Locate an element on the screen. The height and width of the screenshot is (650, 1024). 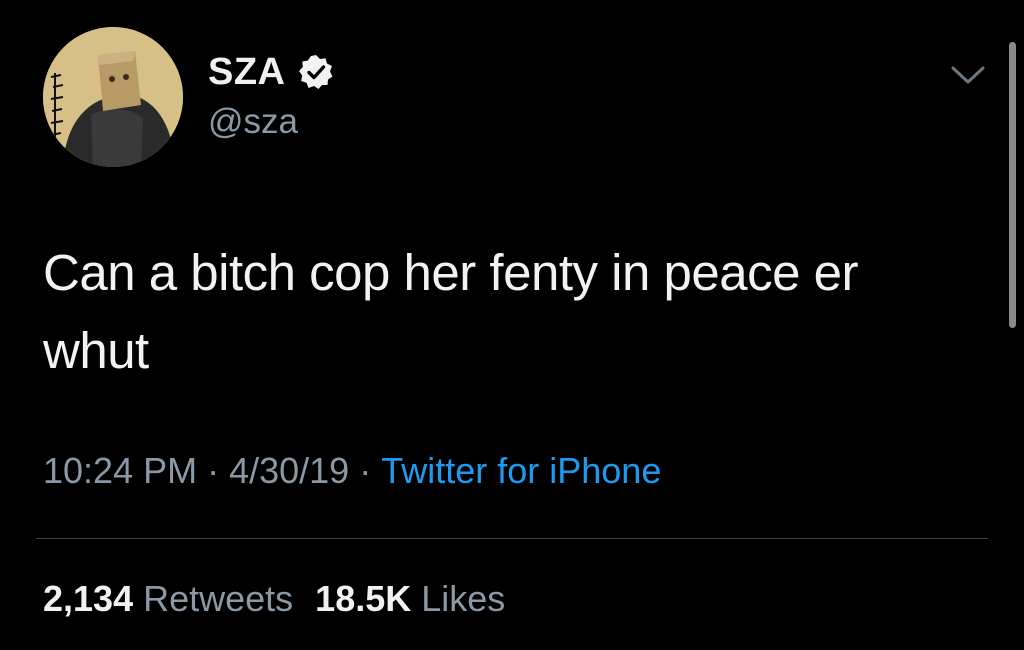
retweets-count: 2,134 is located at coordinates (88, 598).